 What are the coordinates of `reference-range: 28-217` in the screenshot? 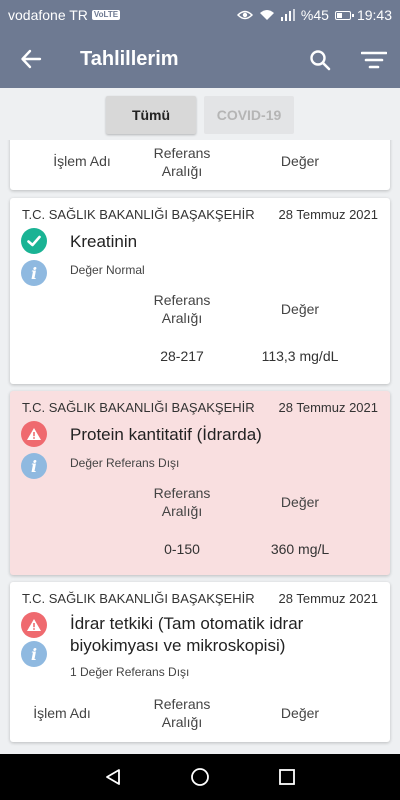 It's located at (182, 356).